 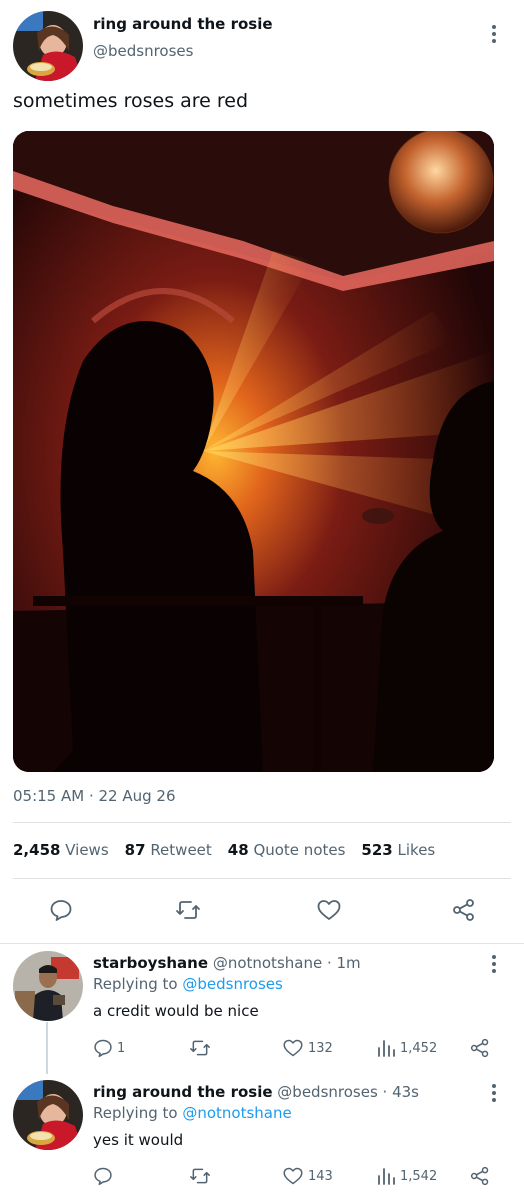 I want to click on reply-author: ring around the rosie @bedsnroses · 43s, so click(x=256, y=1092).